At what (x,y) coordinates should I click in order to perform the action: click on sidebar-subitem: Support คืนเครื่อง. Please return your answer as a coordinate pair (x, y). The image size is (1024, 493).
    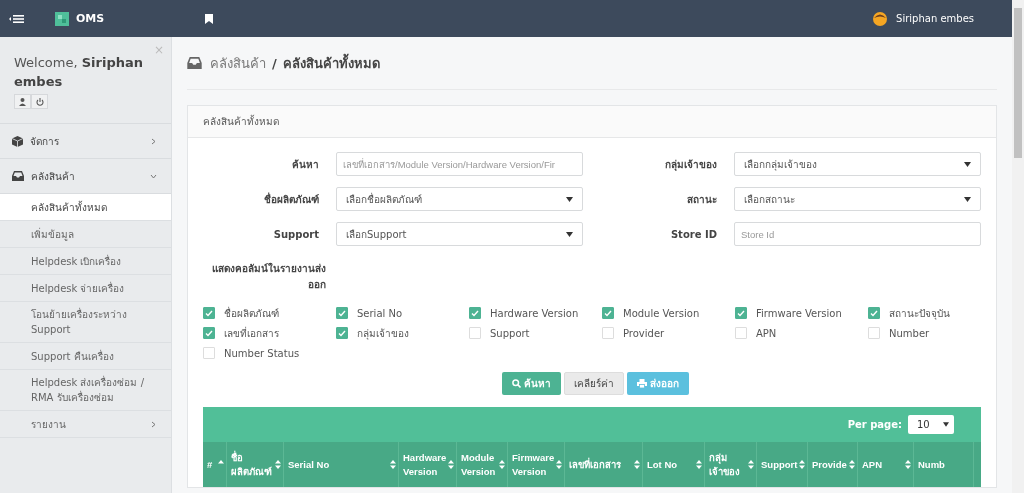
    Looking at the image, I should click on (85, 356).